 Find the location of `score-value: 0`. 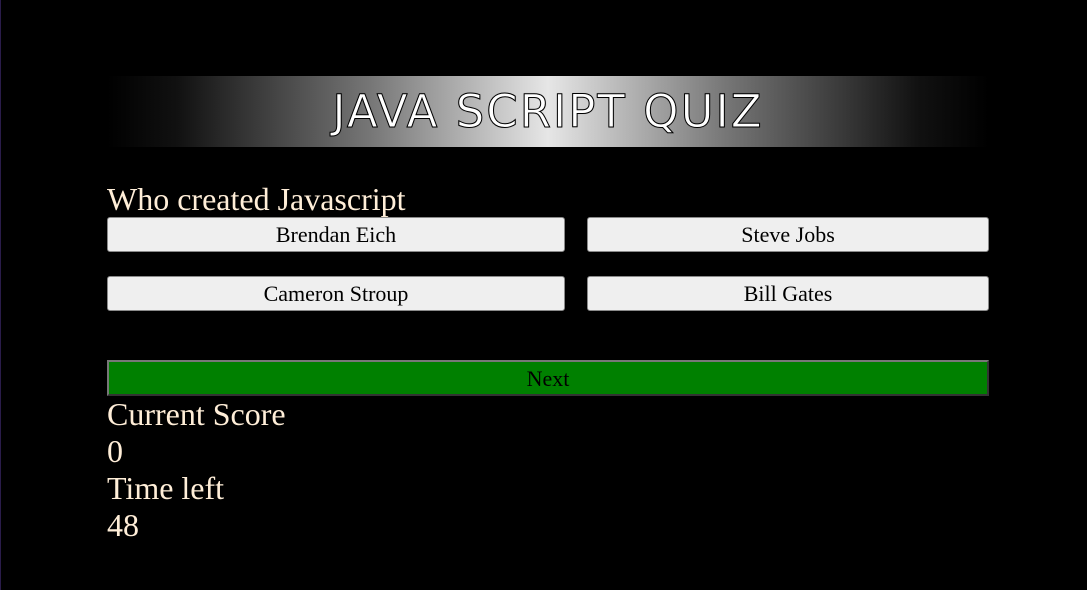

score-value: 0 is located at coordinates (115, 451).